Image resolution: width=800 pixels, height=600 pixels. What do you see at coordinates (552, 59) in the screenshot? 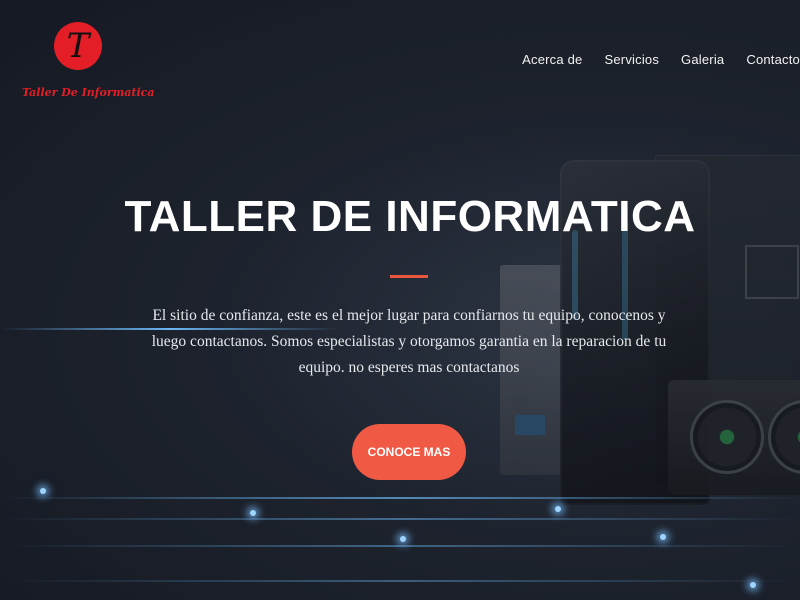
I see `nav-item-acerca-de: Acerca de` at bounding box center [552, 59].